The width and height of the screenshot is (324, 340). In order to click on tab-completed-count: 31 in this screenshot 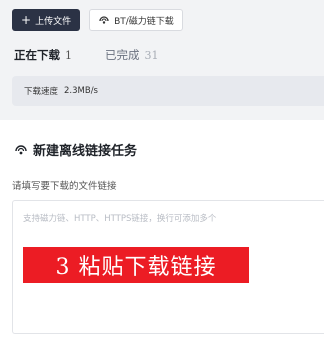, I will do `click(151, 55)`.